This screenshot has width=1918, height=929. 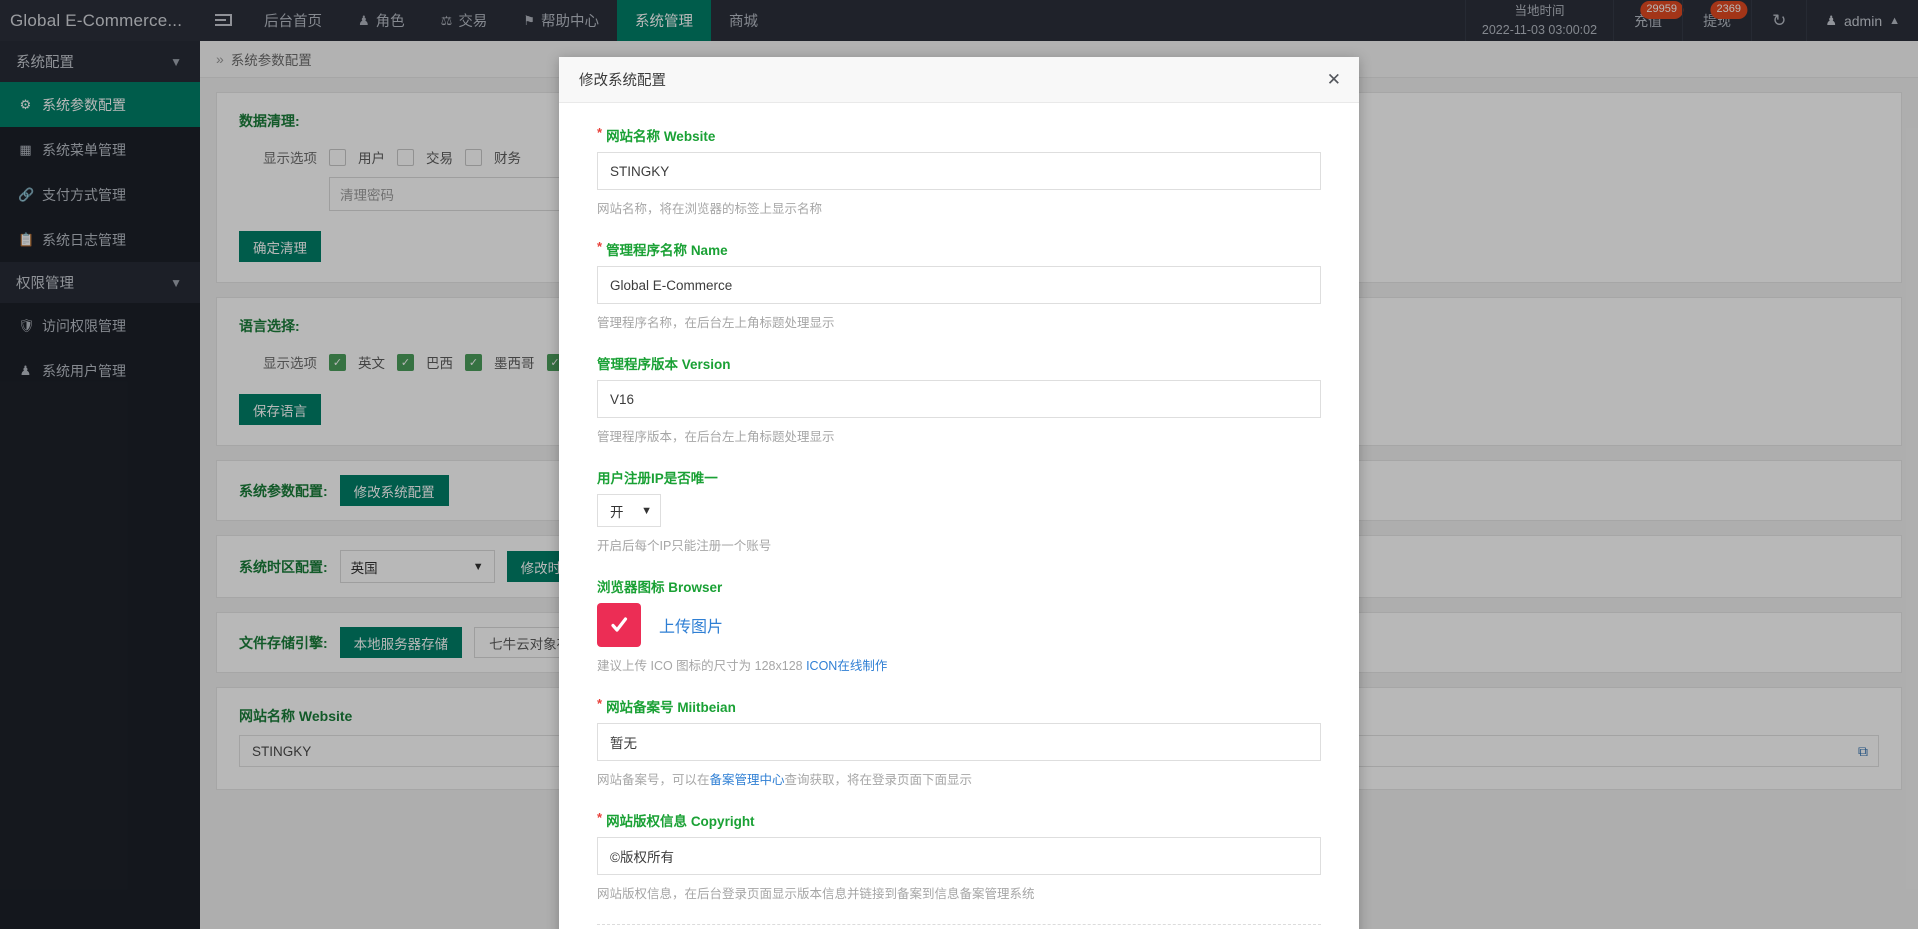 What do you see at coordinates (959, 135) in the screenshot?
I see `field-website-name-label-row: * 网站名称 Website` at bounding box center [959, 135].